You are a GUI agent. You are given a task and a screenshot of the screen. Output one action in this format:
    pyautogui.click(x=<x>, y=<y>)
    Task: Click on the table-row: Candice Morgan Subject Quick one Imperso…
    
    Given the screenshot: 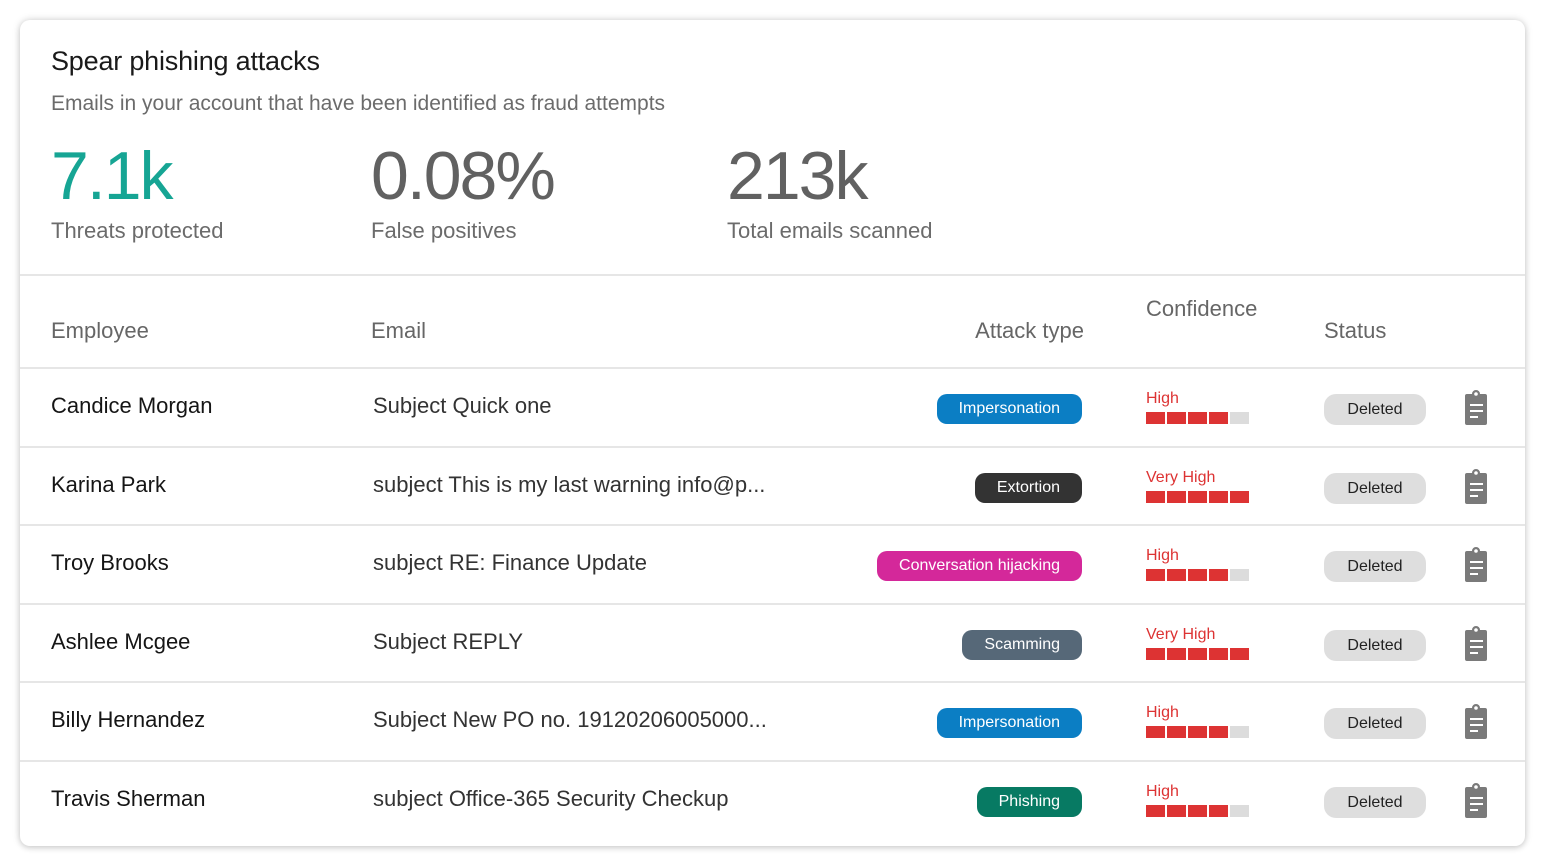 What is the action you would take?
    pyautogui.click(x=772, y=406)
    